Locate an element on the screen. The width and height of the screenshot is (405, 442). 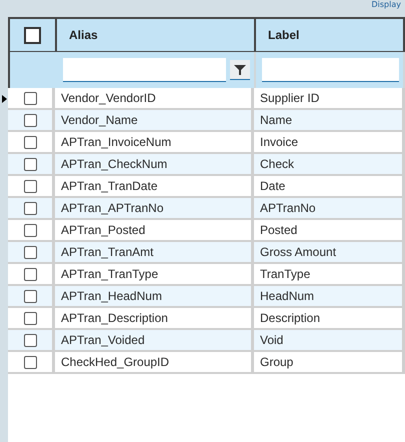
table-row: APTran_TranAmt Gross Amount is located at coordinates (202, 253).